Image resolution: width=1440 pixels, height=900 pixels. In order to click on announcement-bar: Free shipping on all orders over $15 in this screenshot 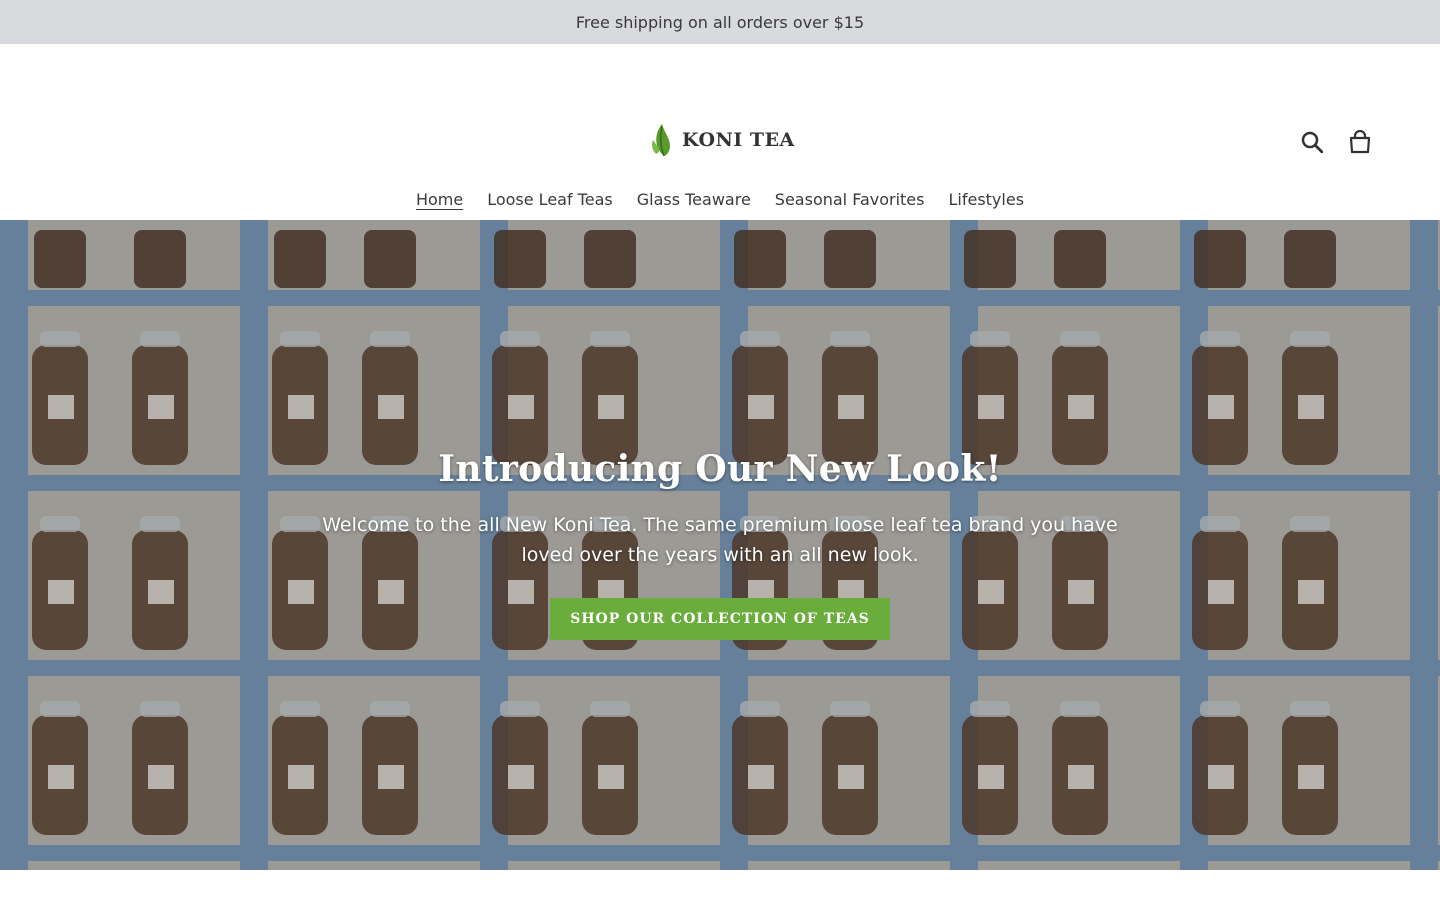, I will do `click(720, 22)`.